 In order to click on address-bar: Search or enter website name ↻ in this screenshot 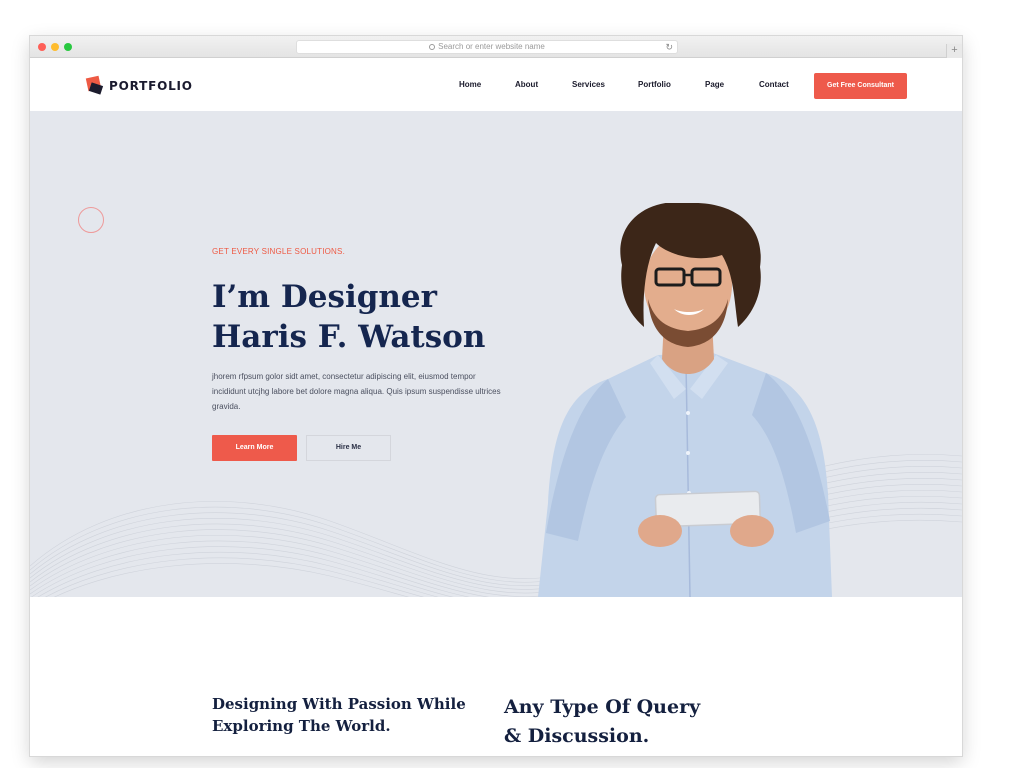, I will do `click(487, 47)`.